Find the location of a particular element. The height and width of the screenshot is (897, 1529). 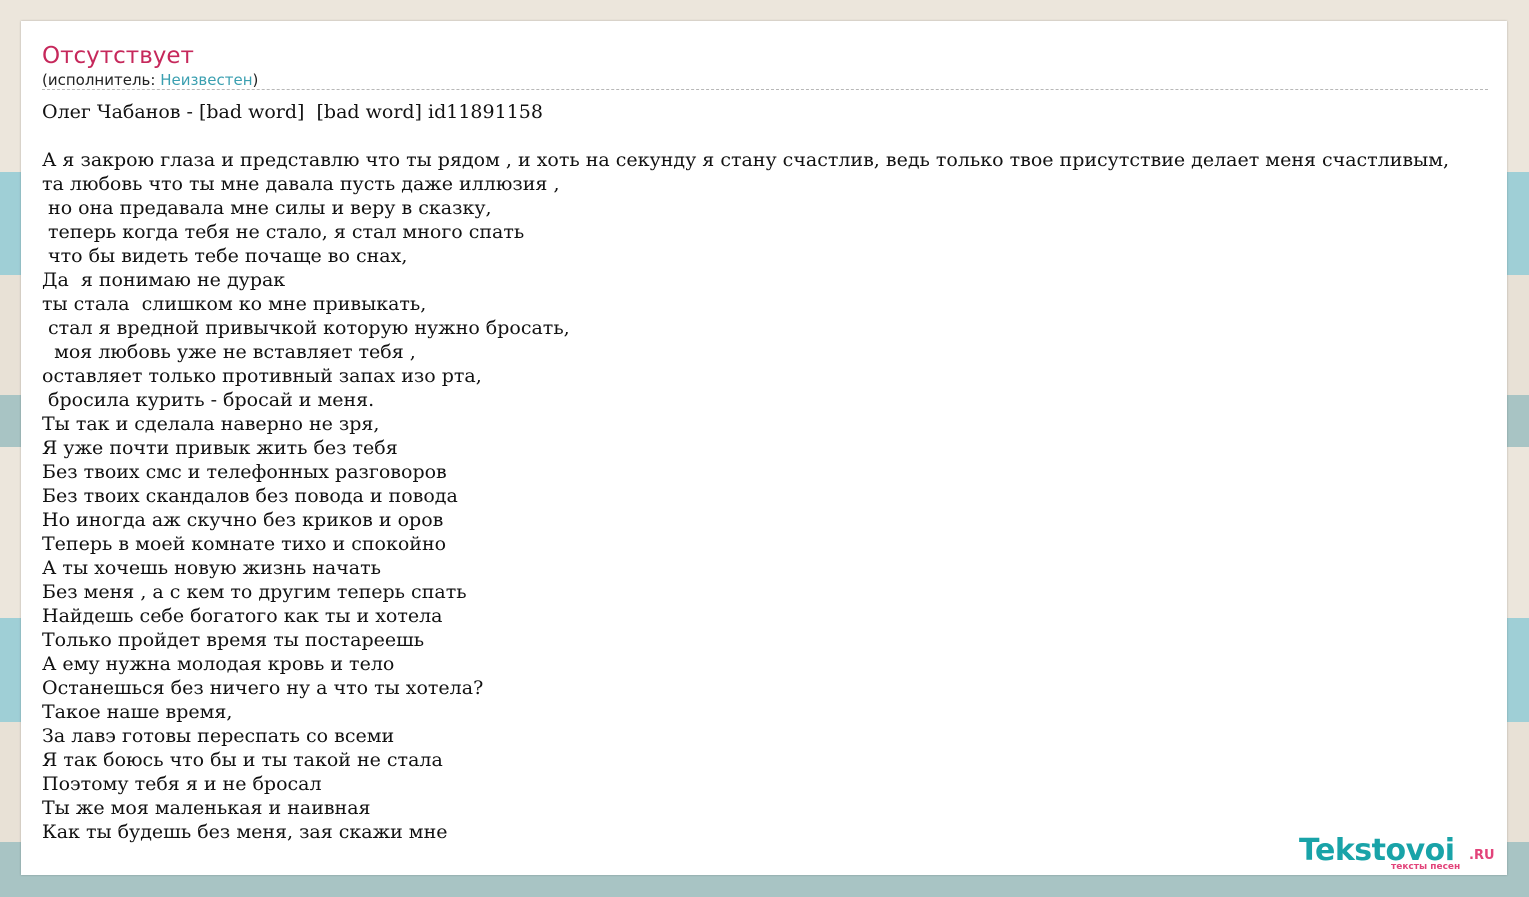

lyric-line: Найдешь себе богатого как ты и хотела is located at coordinates (242, 616).